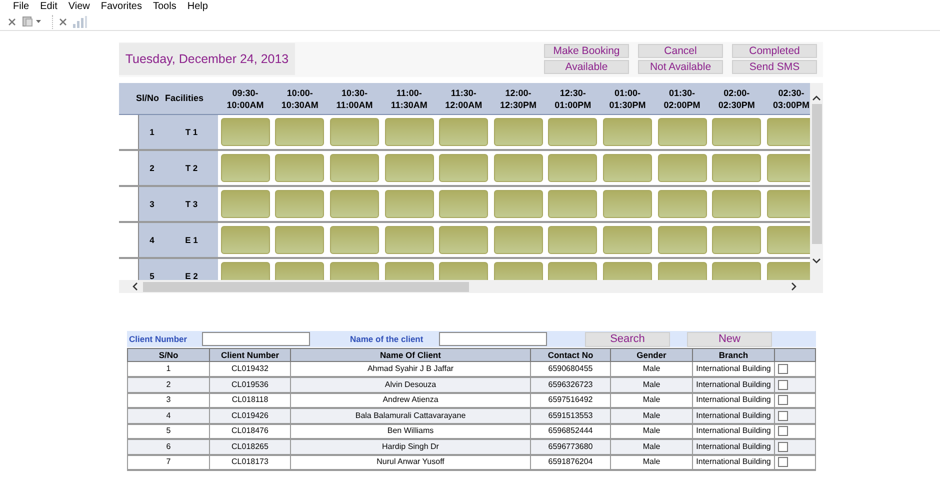  Describe the element at coordinates (518, 104) in the screenshot. I see `time-end: 12:30PM` at that location.